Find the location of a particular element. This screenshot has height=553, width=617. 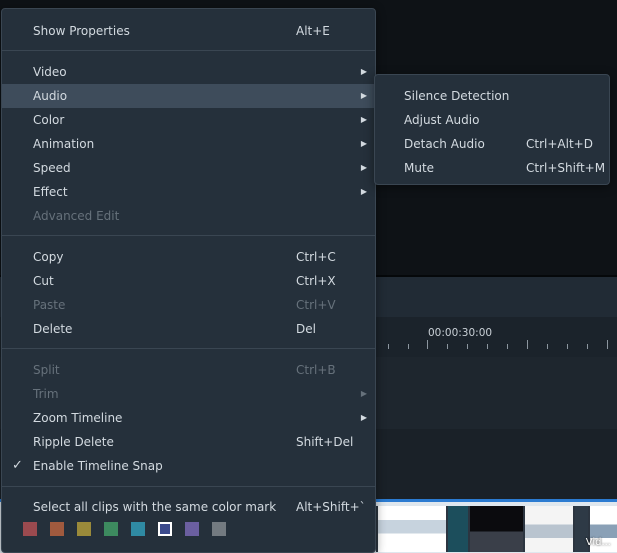

menu-item-label: Effect is located at coordinates (50, 192).